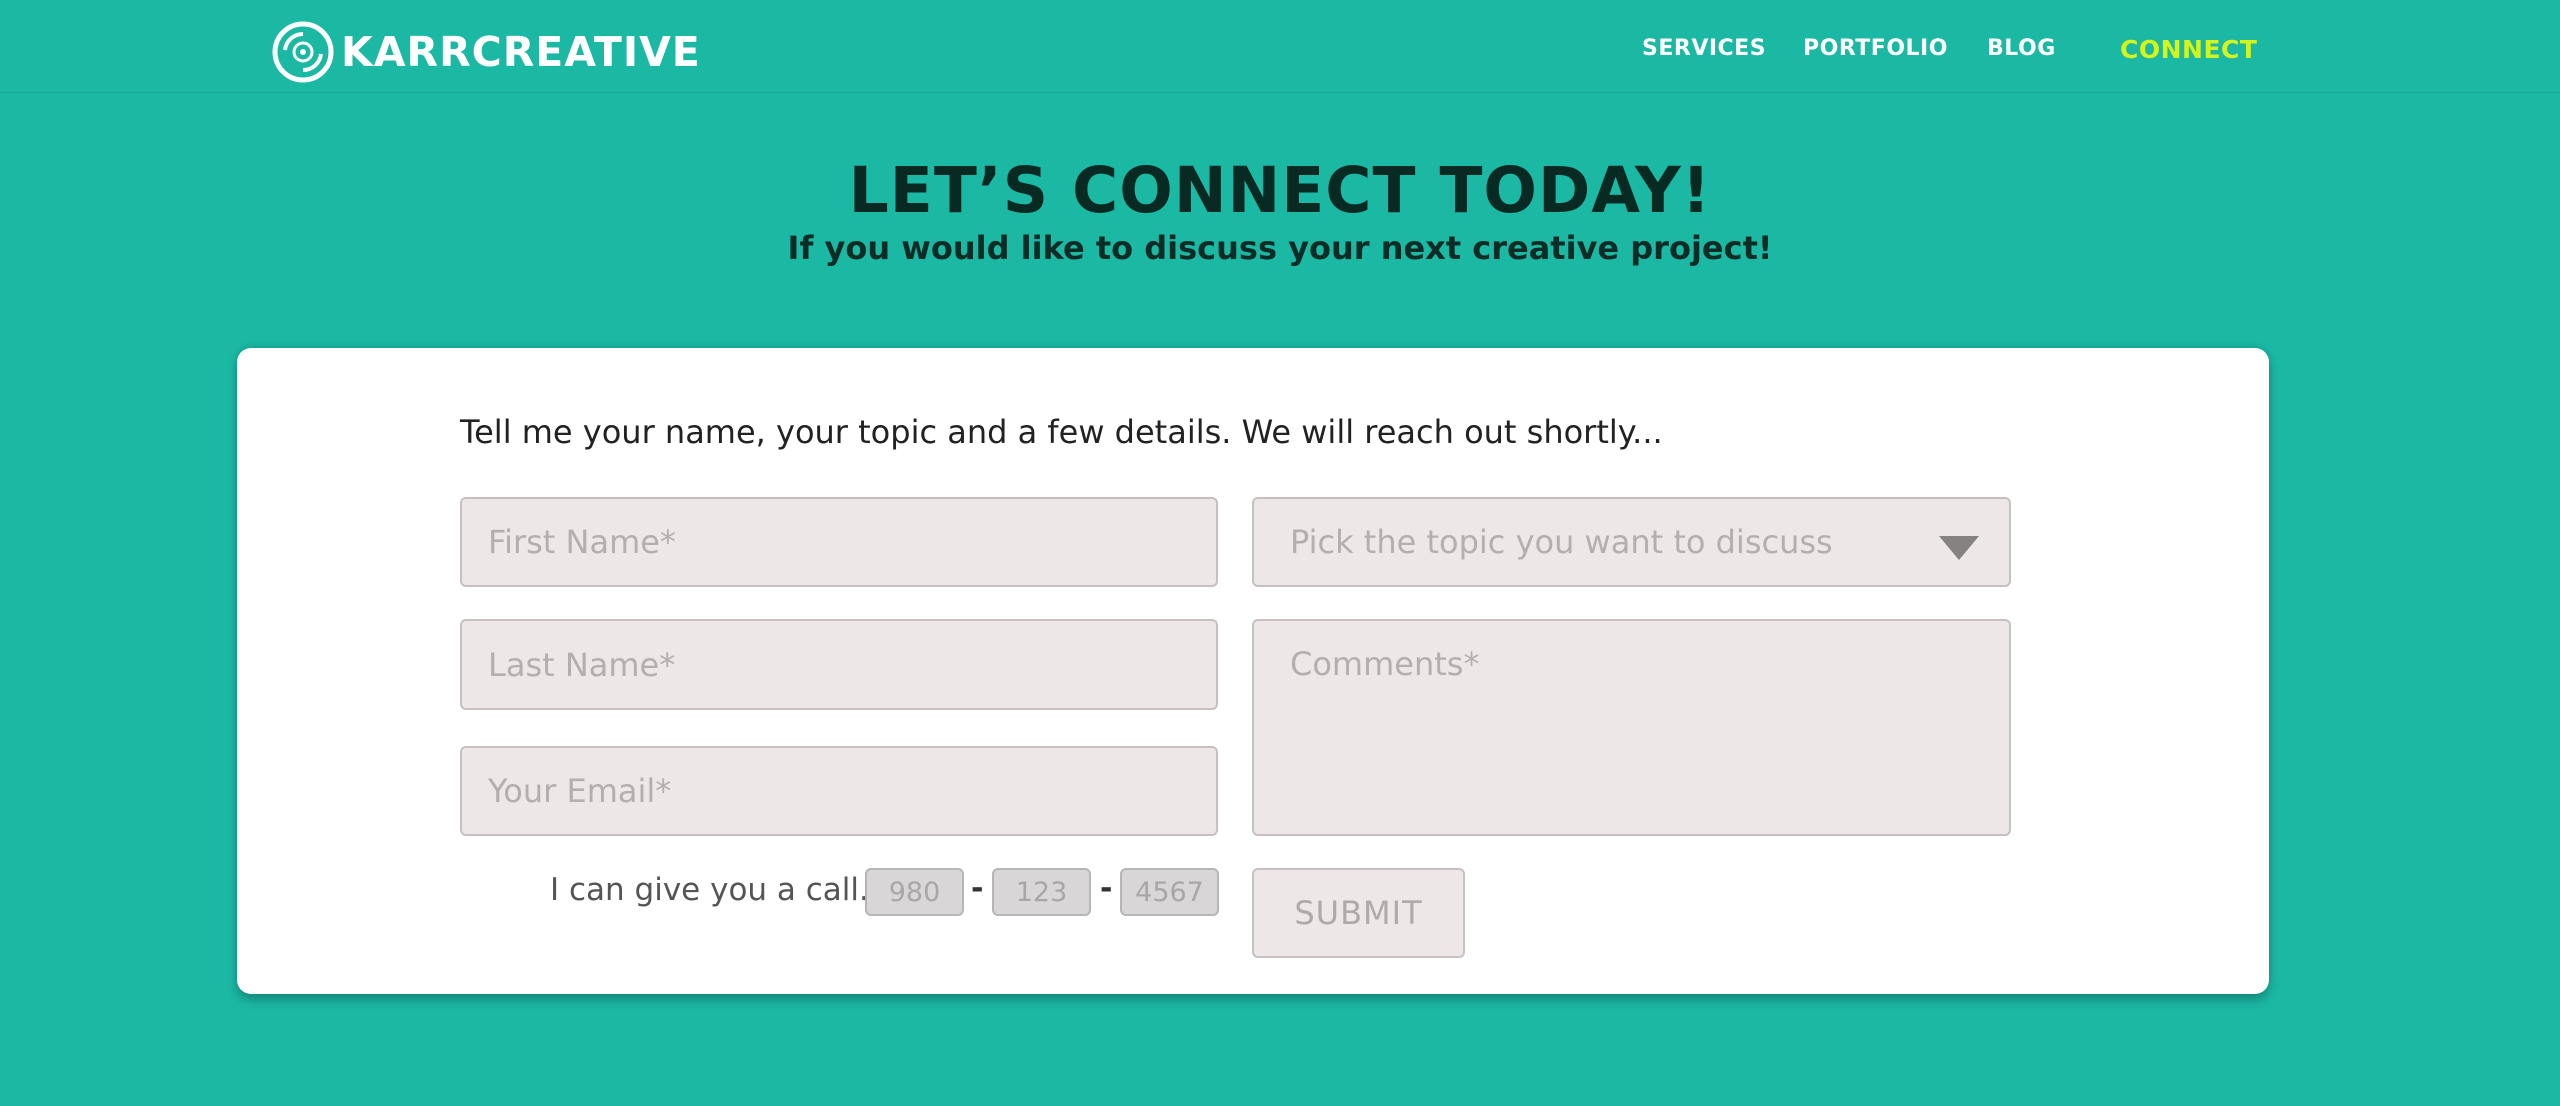 This screenshot has width=2560, height=1106. What do you see at coordinates (582, 542) in the screenshot?
I see `first-name-placeholder: First Name*` at bounding box center [582, 542].